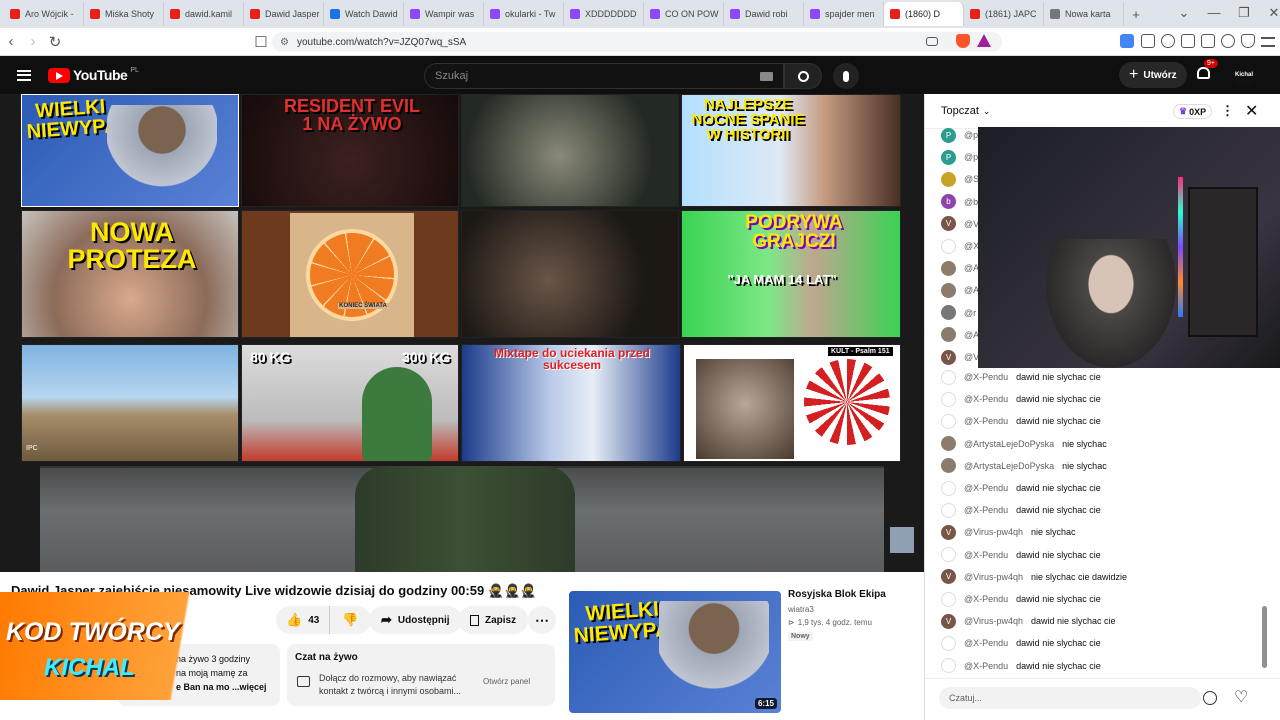 The height and width of the screenshot is (720, 1280). I want to click on search-button, so click(803, 76).